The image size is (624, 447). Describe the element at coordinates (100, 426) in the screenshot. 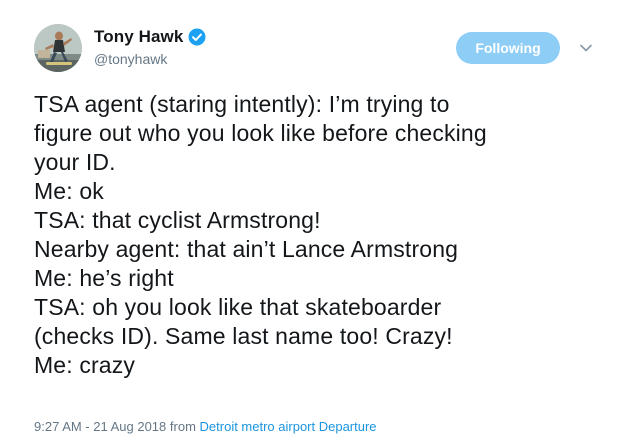

I see `timestamp: 9:27 AM - 21 Aug 2018` at that location.